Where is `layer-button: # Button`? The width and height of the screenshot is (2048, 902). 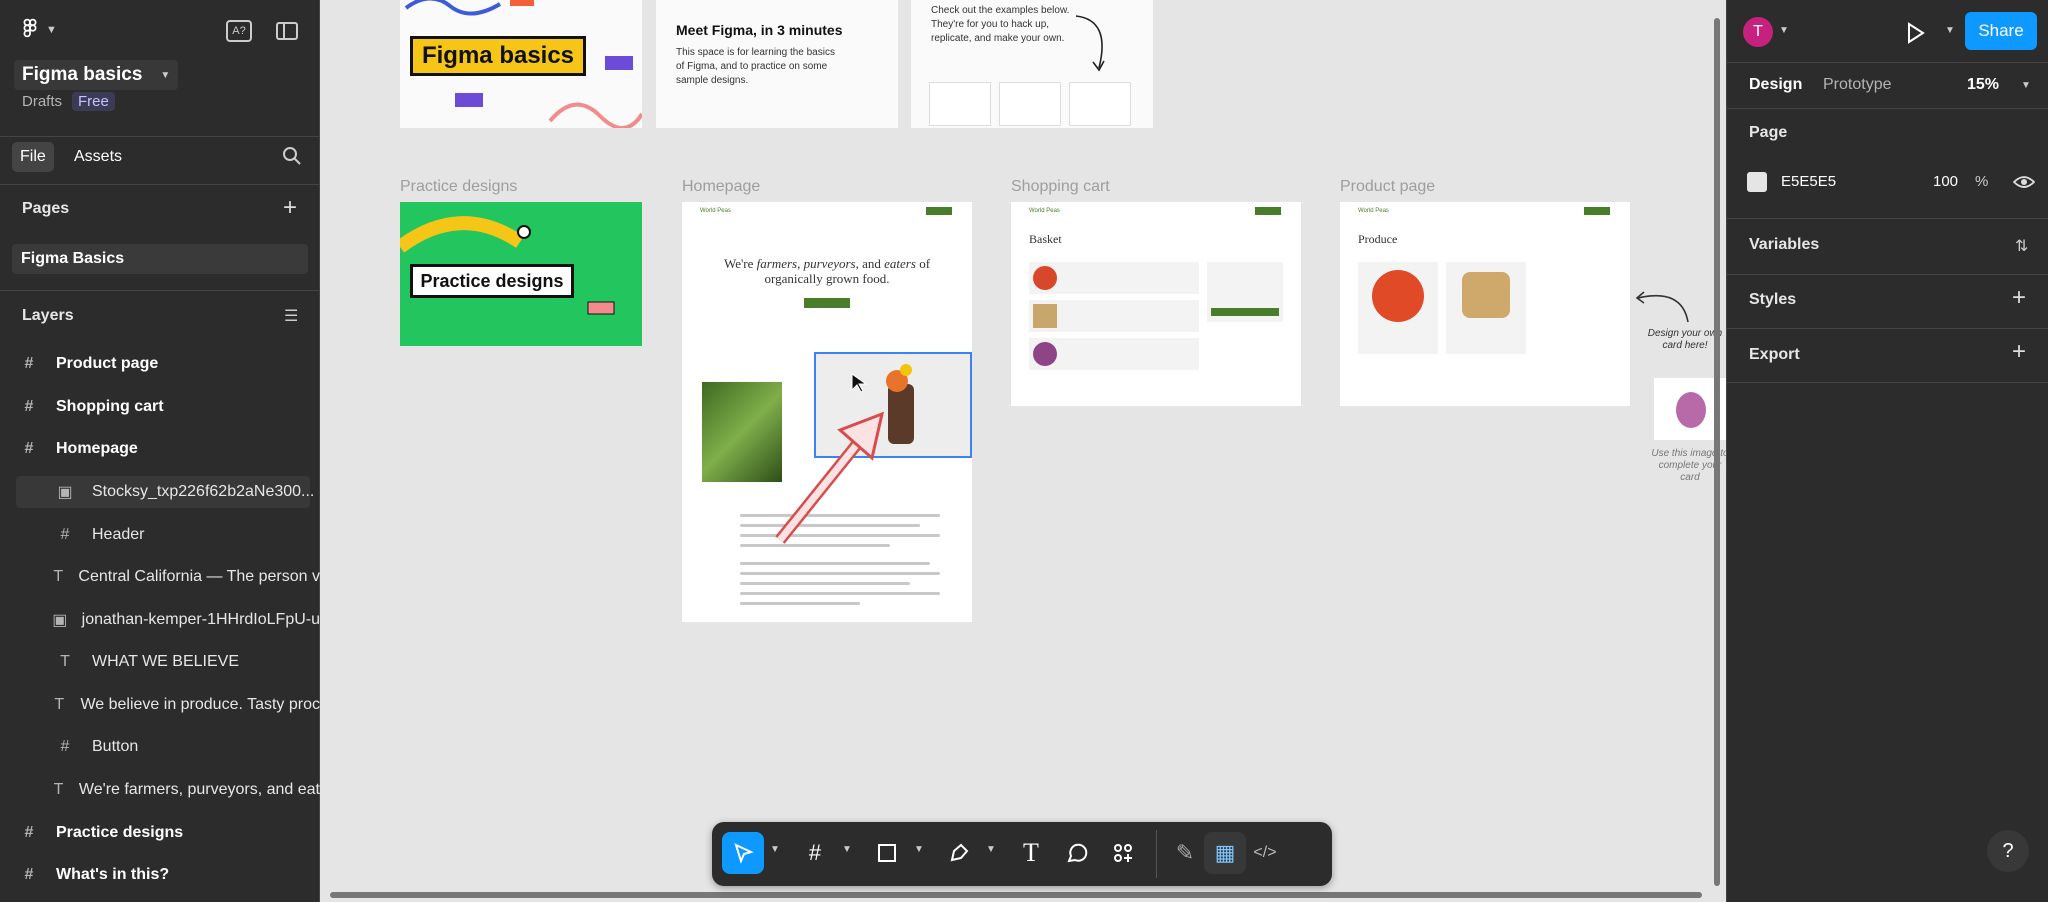
layer-button: # Button is located at coordinates (202, 747).